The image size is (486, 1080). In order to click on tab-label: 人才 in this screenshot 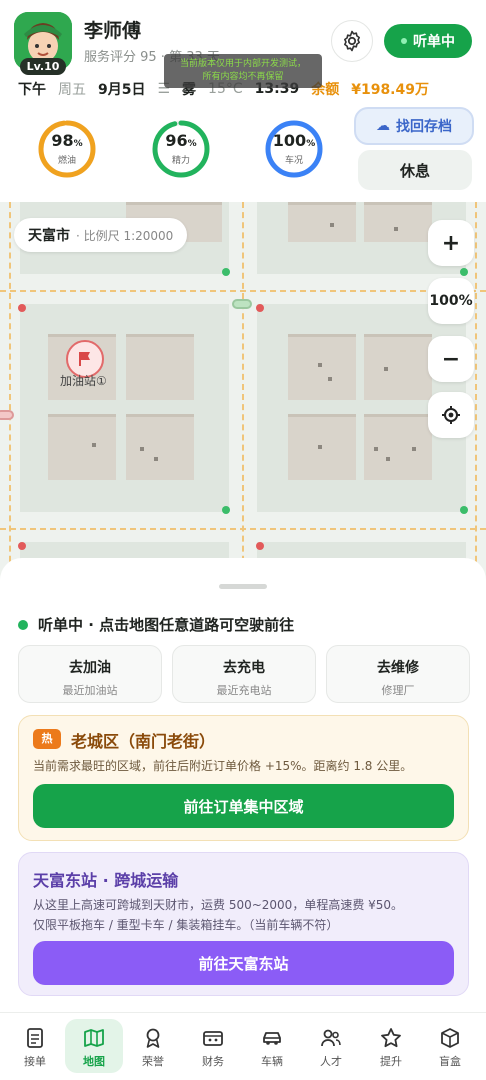, I will do `click(331, 1061)`.